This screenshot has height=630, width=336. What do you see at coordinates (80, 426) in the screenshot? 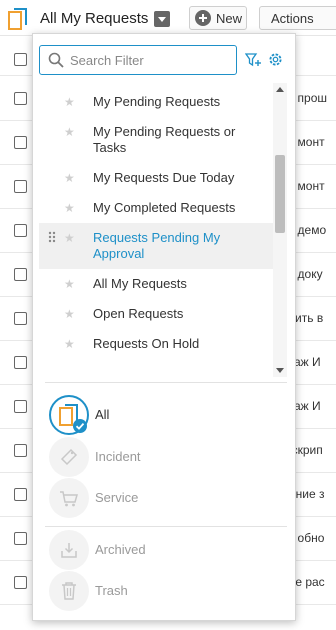
I see `selected-check-icon` at bounding box center [80, 426].